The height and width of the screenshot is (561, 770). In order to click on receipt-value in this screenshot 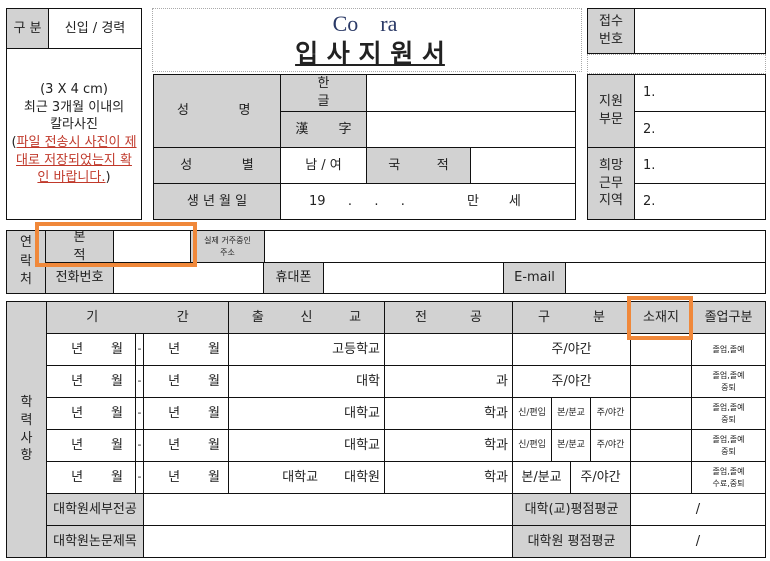, I will do `click(700, 31)`.